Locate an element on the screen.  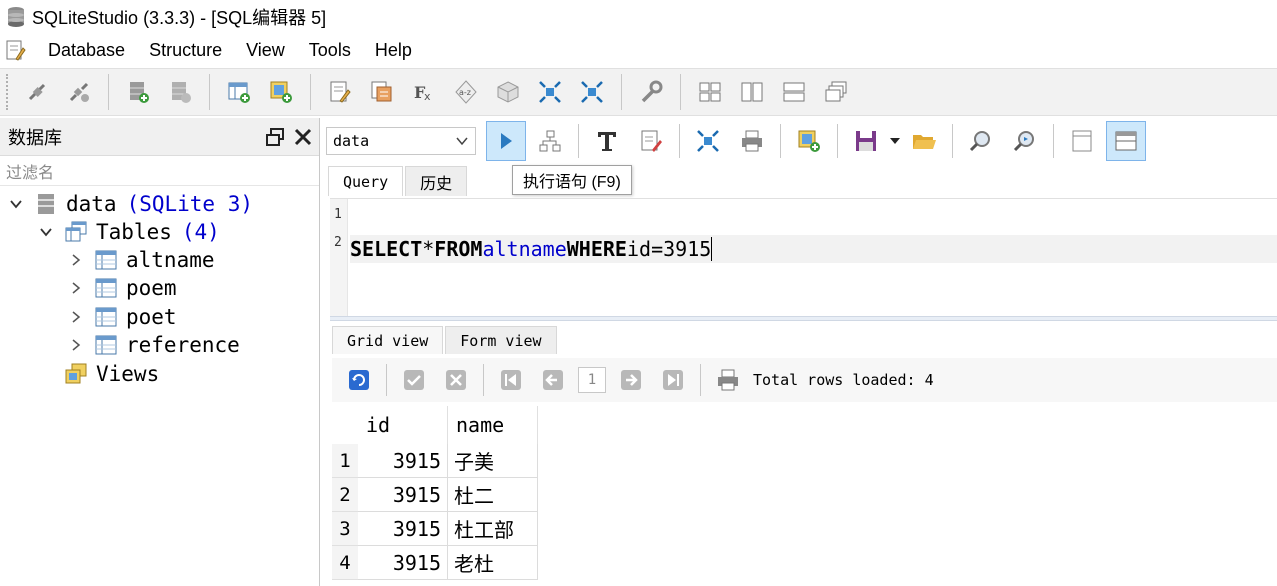
collation-az-icon: a-z is located at coordinates (466, 92).